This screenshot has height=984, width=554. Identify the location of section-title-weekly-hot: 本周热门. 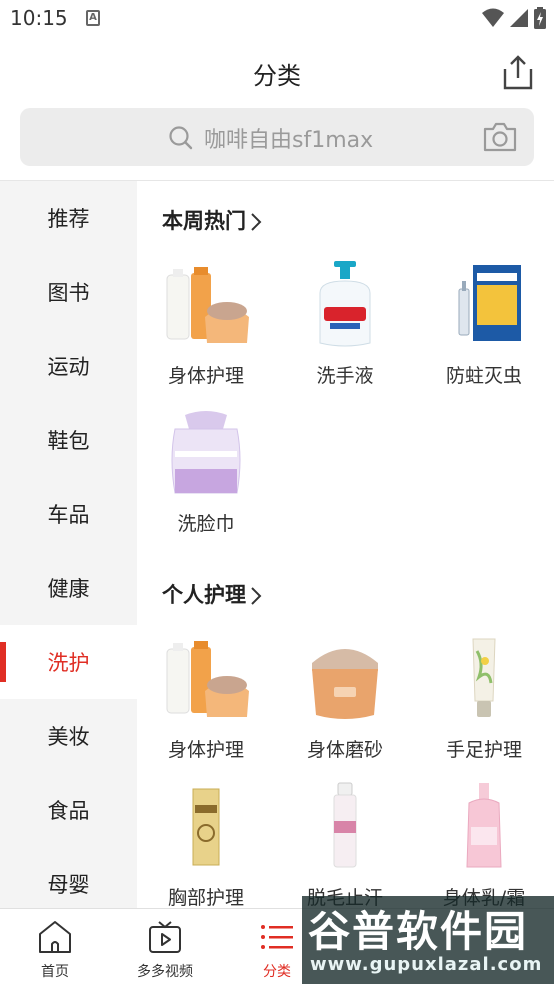
(212, 220).